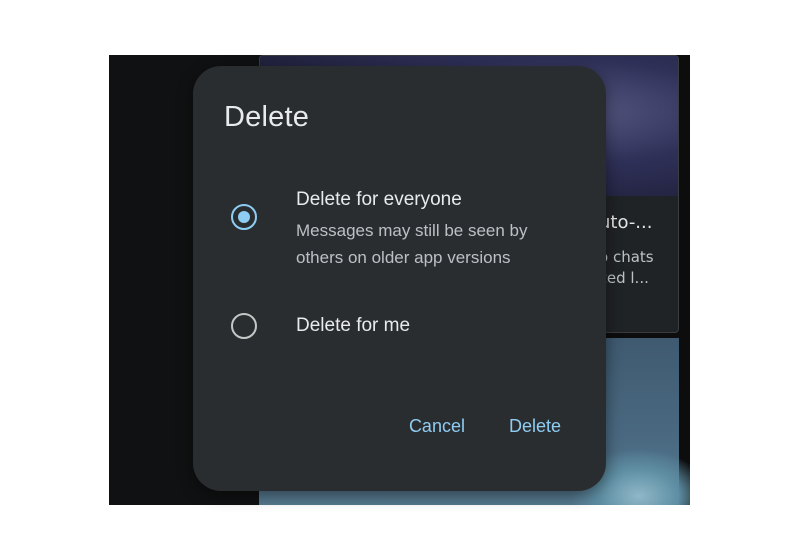 The width and height of the screenshot is (800, 560). I want to click on radio-dot, so click(244, 217).